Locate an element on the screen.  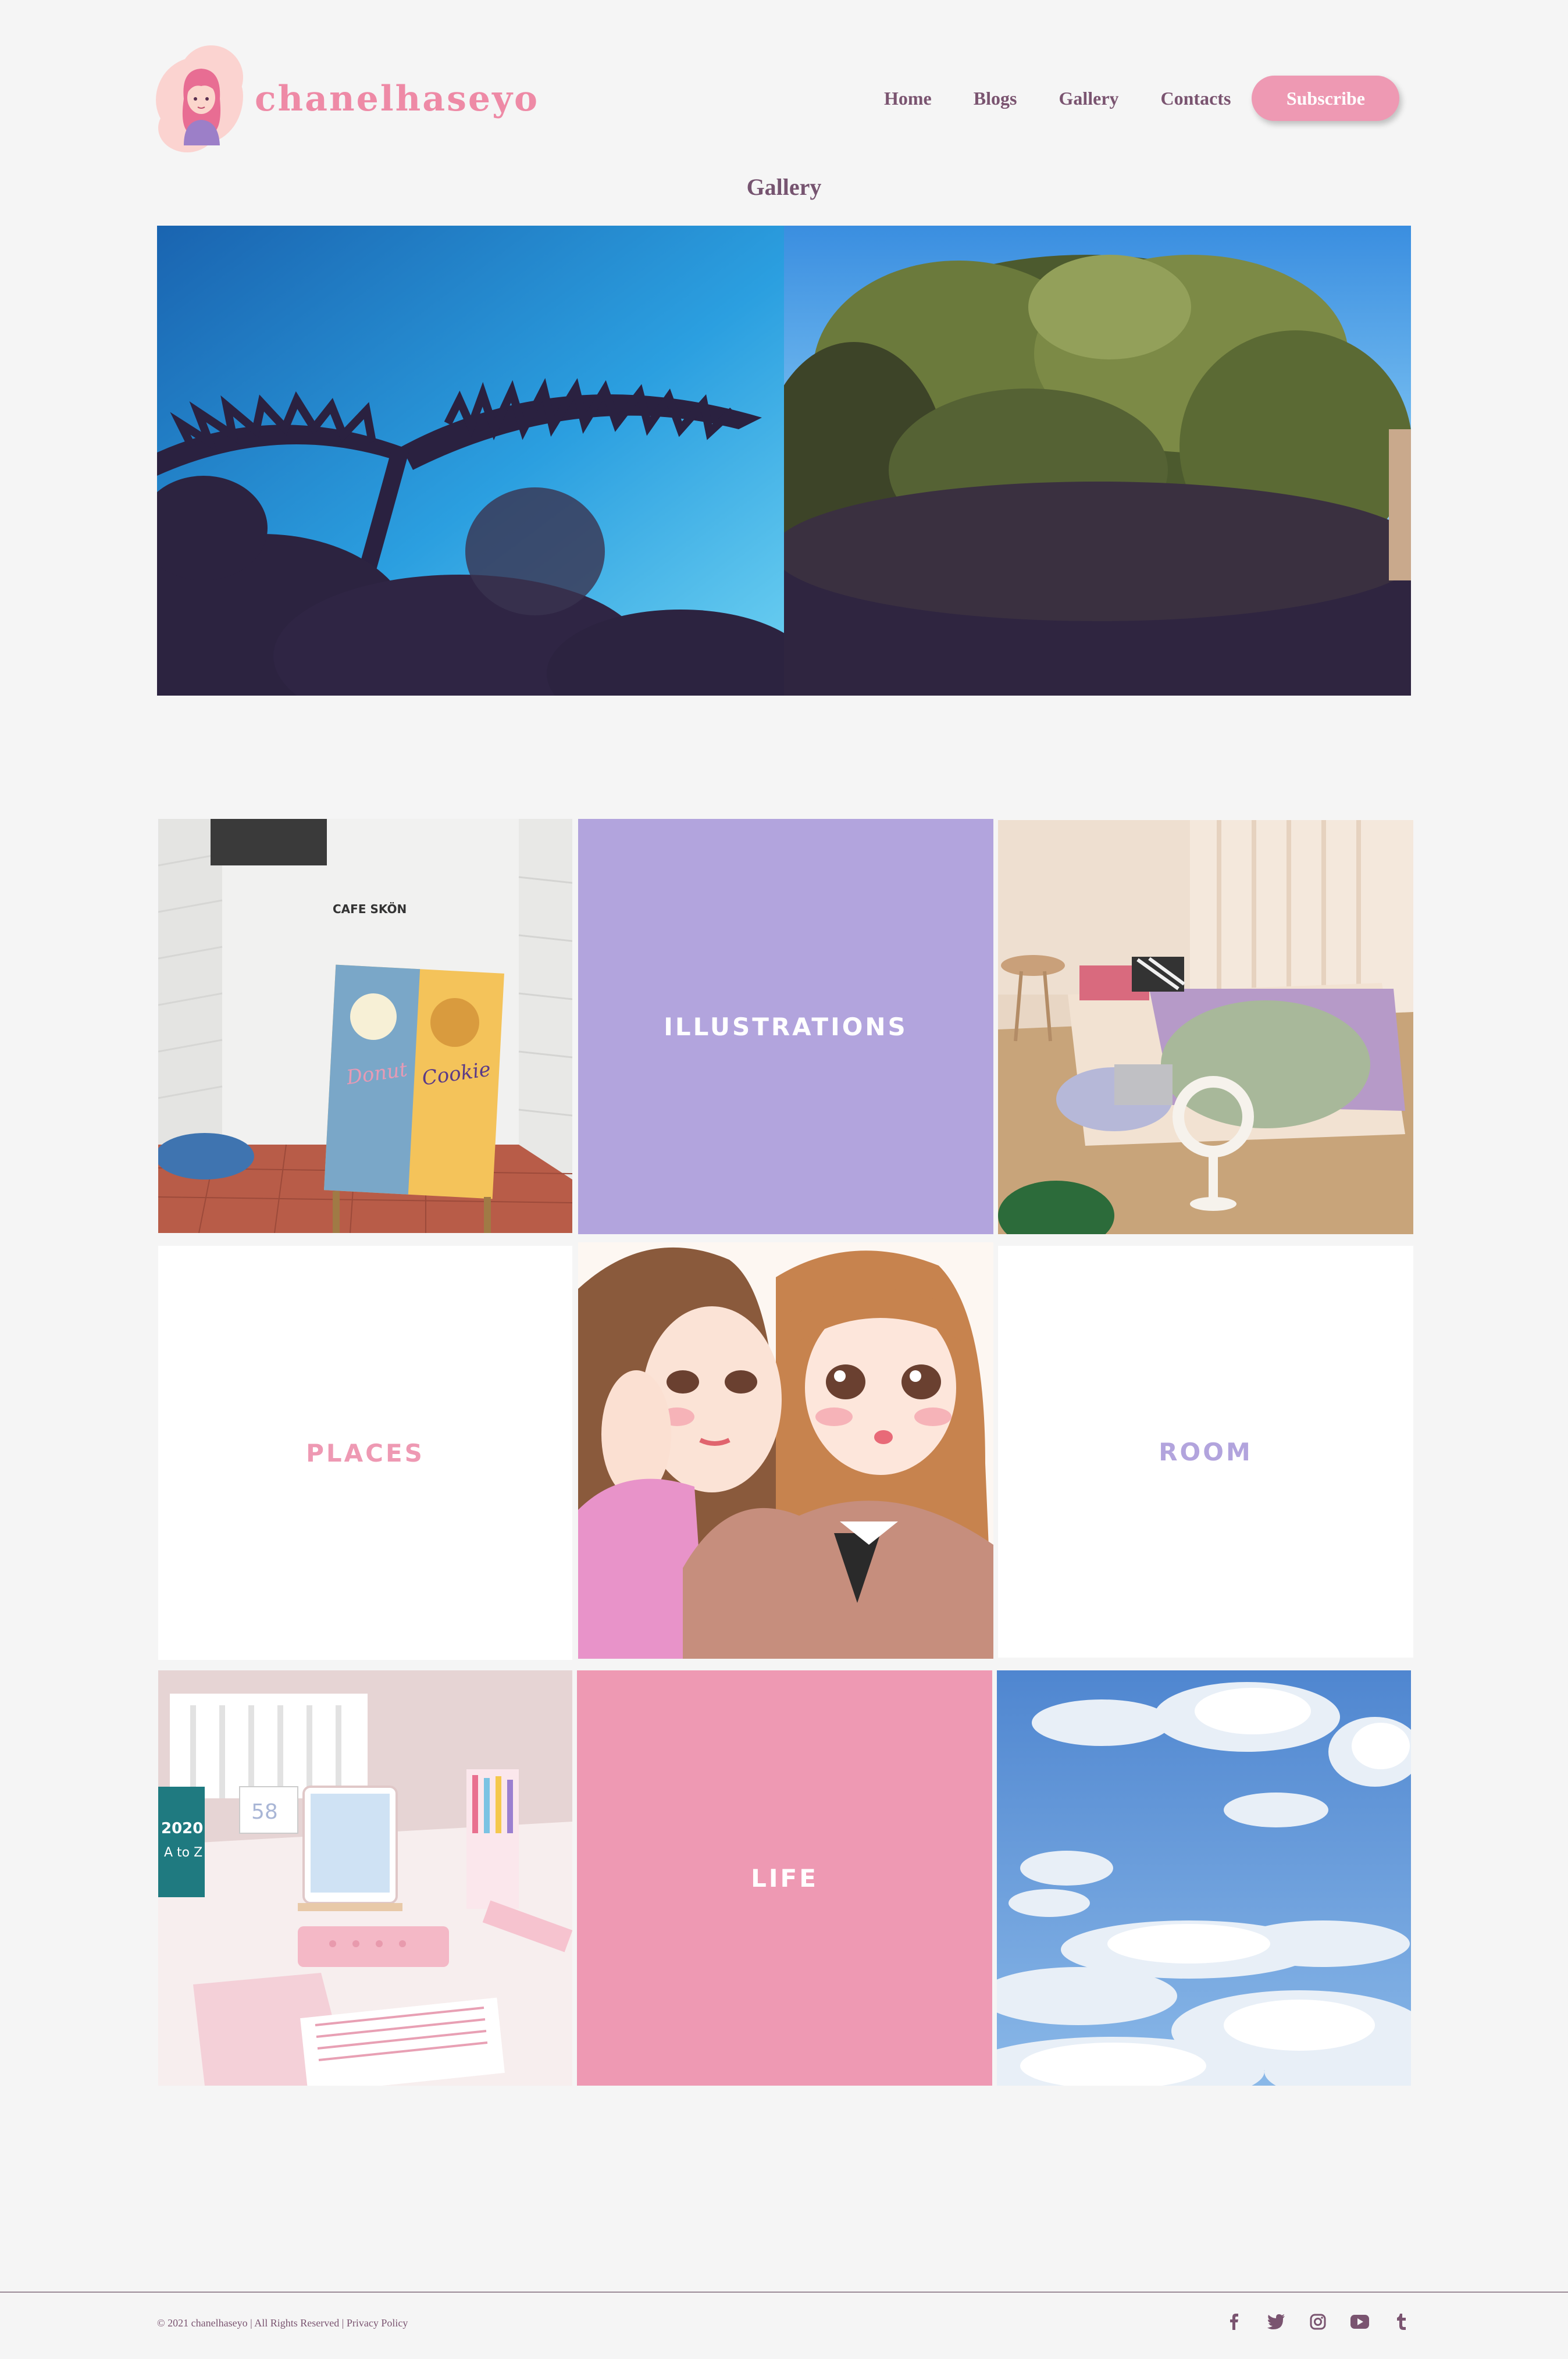
facebook-icon is located at coordinates (1234, 2321).